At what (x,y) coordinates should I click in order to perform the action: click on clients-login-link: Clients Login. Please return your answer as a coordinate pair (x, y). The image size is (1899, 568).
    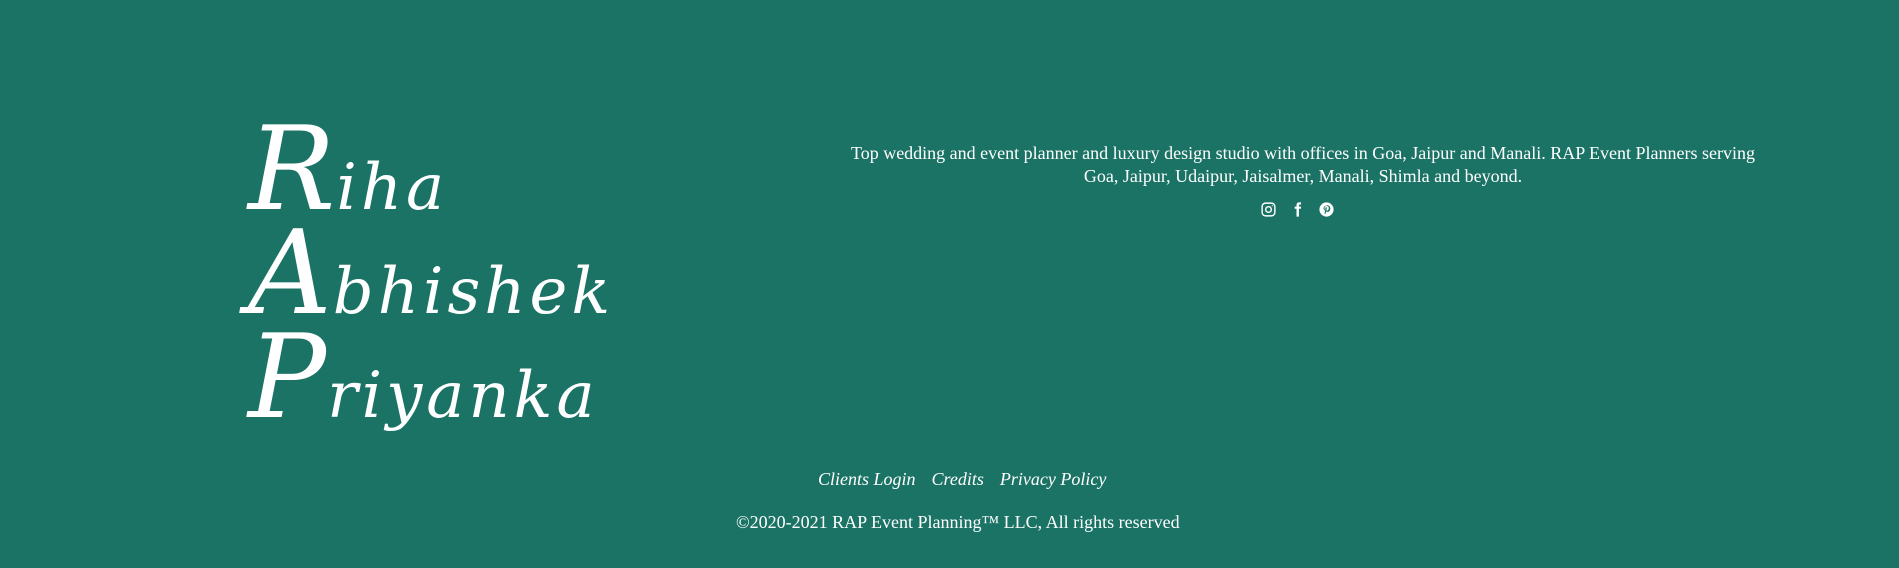
    Looking at the image, I should click on (867, 479).